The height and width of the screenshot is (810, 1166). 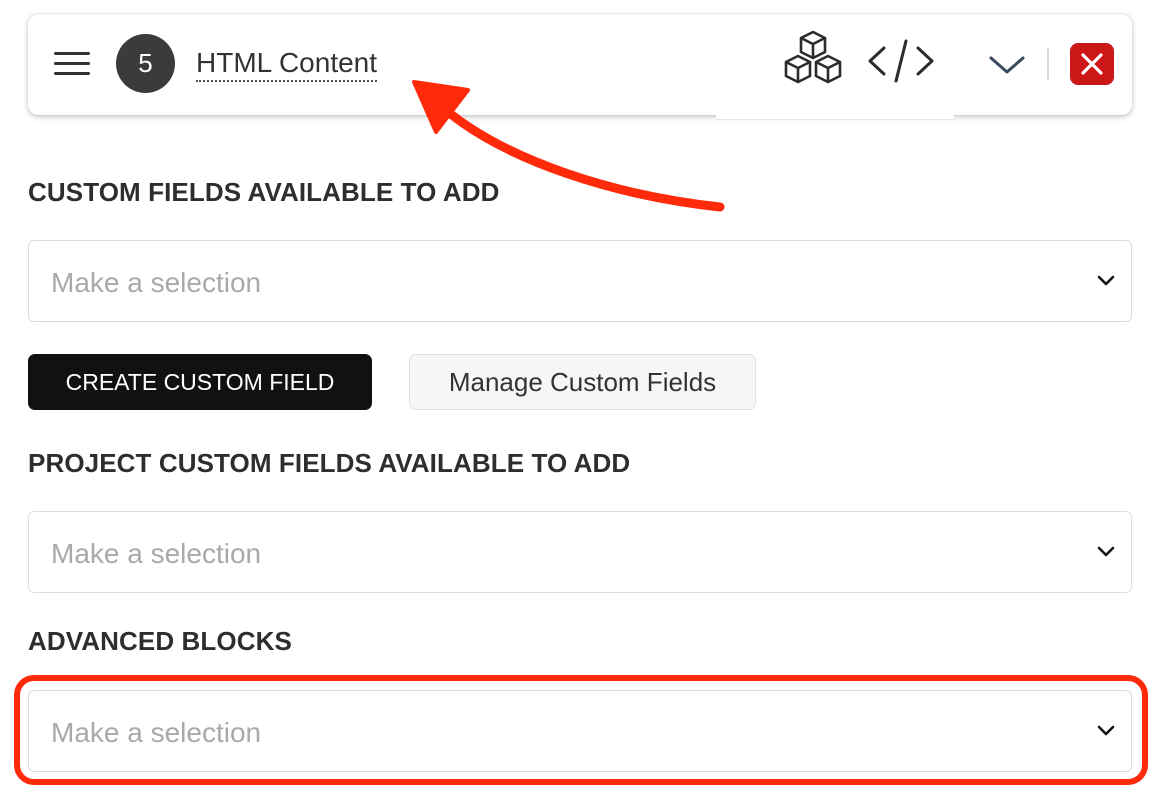 What do you see at coordinates (901, 61) in the screenshot?
I see `code-icon` at bounding box center [901, 61].